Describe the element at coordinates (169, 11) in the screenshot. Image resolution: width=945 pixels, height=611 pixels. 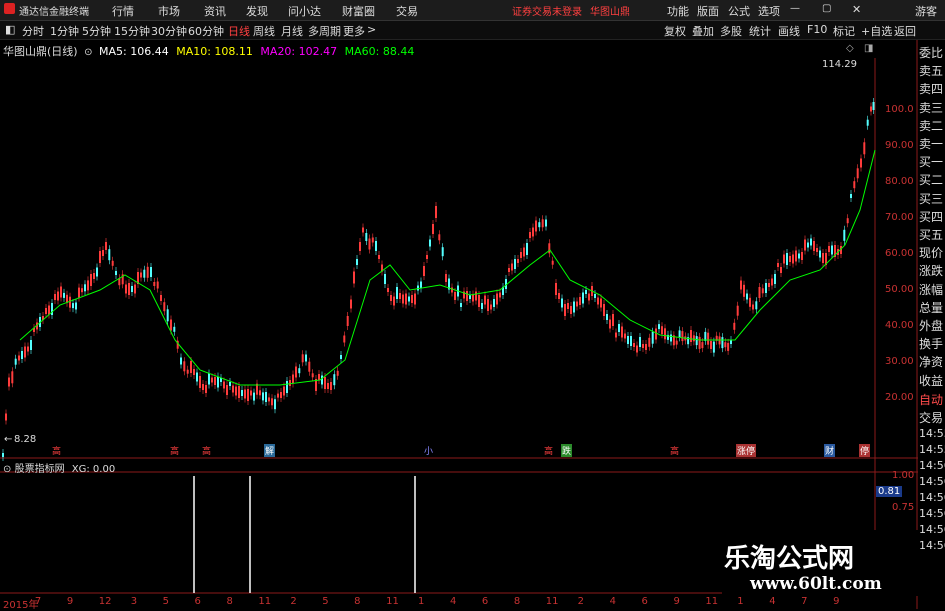
I see `menu-market: 市场` at that location.